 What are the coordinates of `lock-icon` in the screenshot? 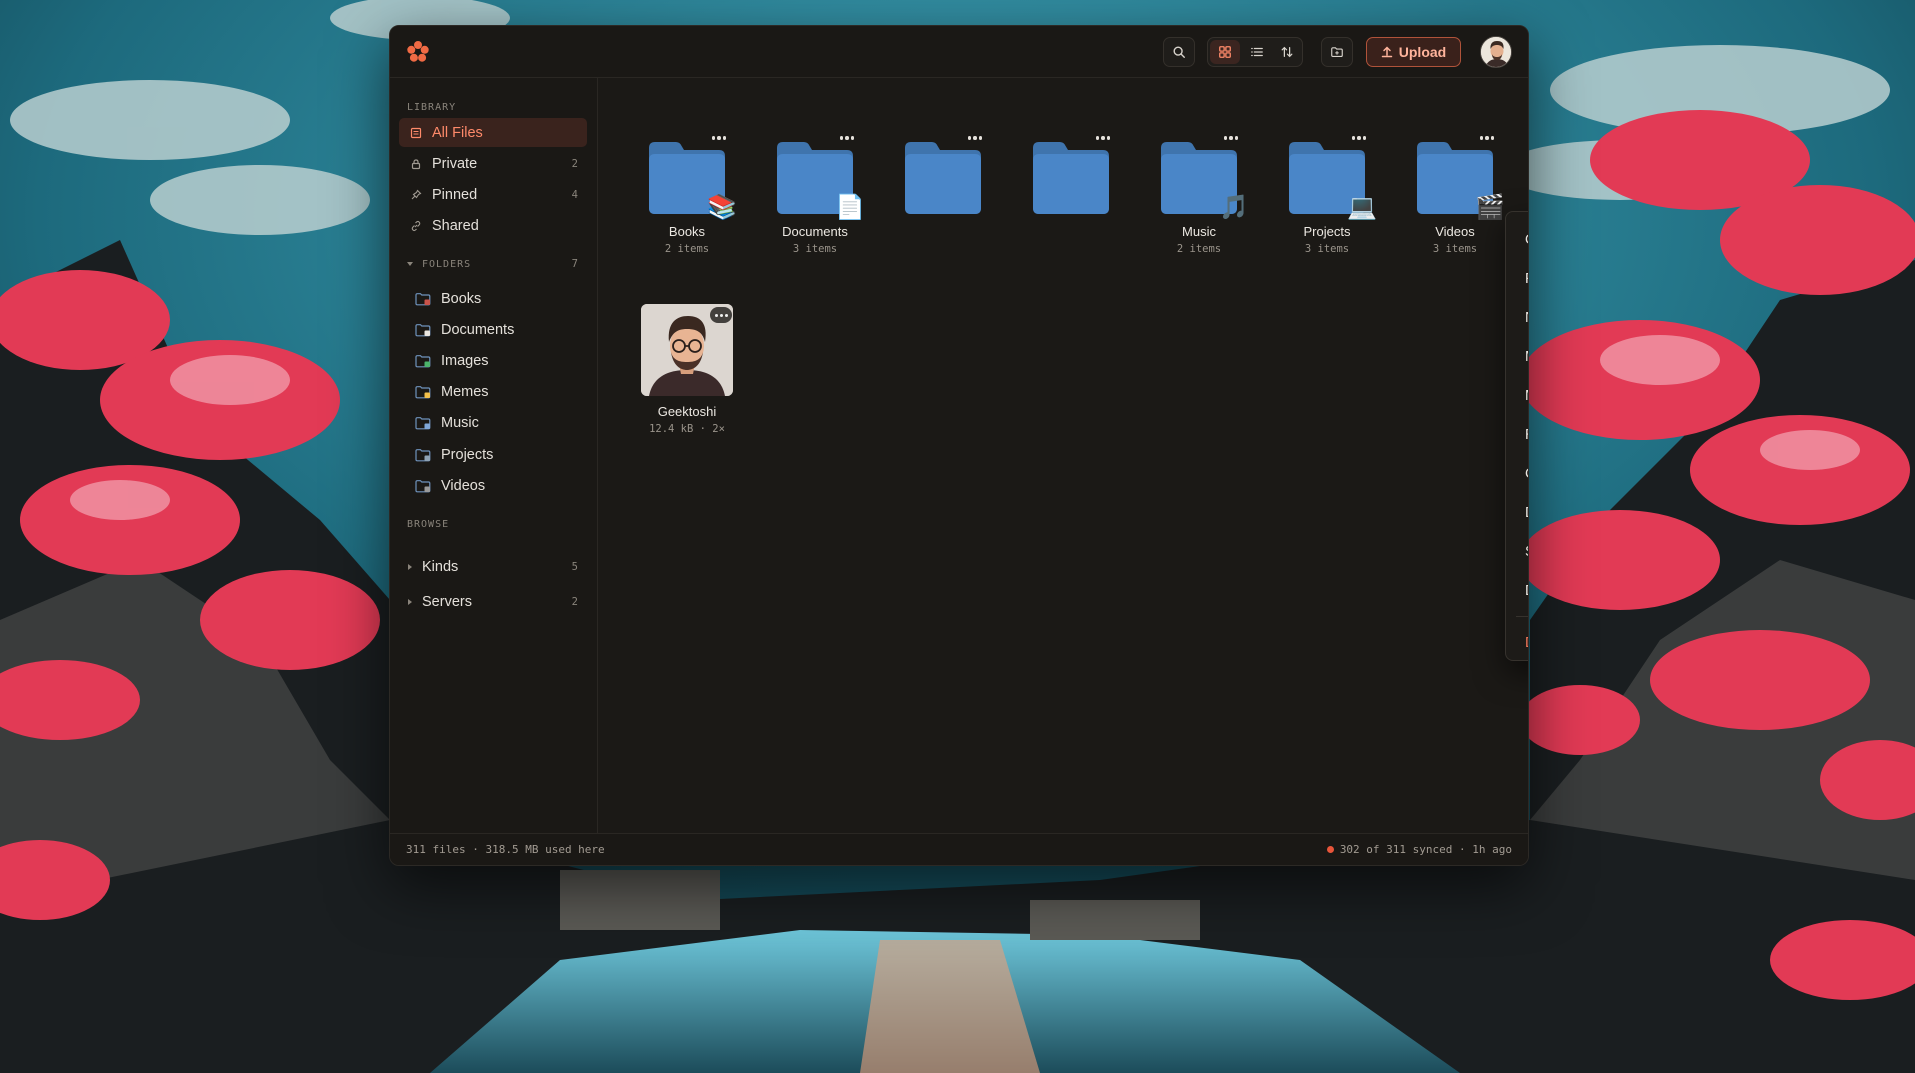 It's located at (415, 163).